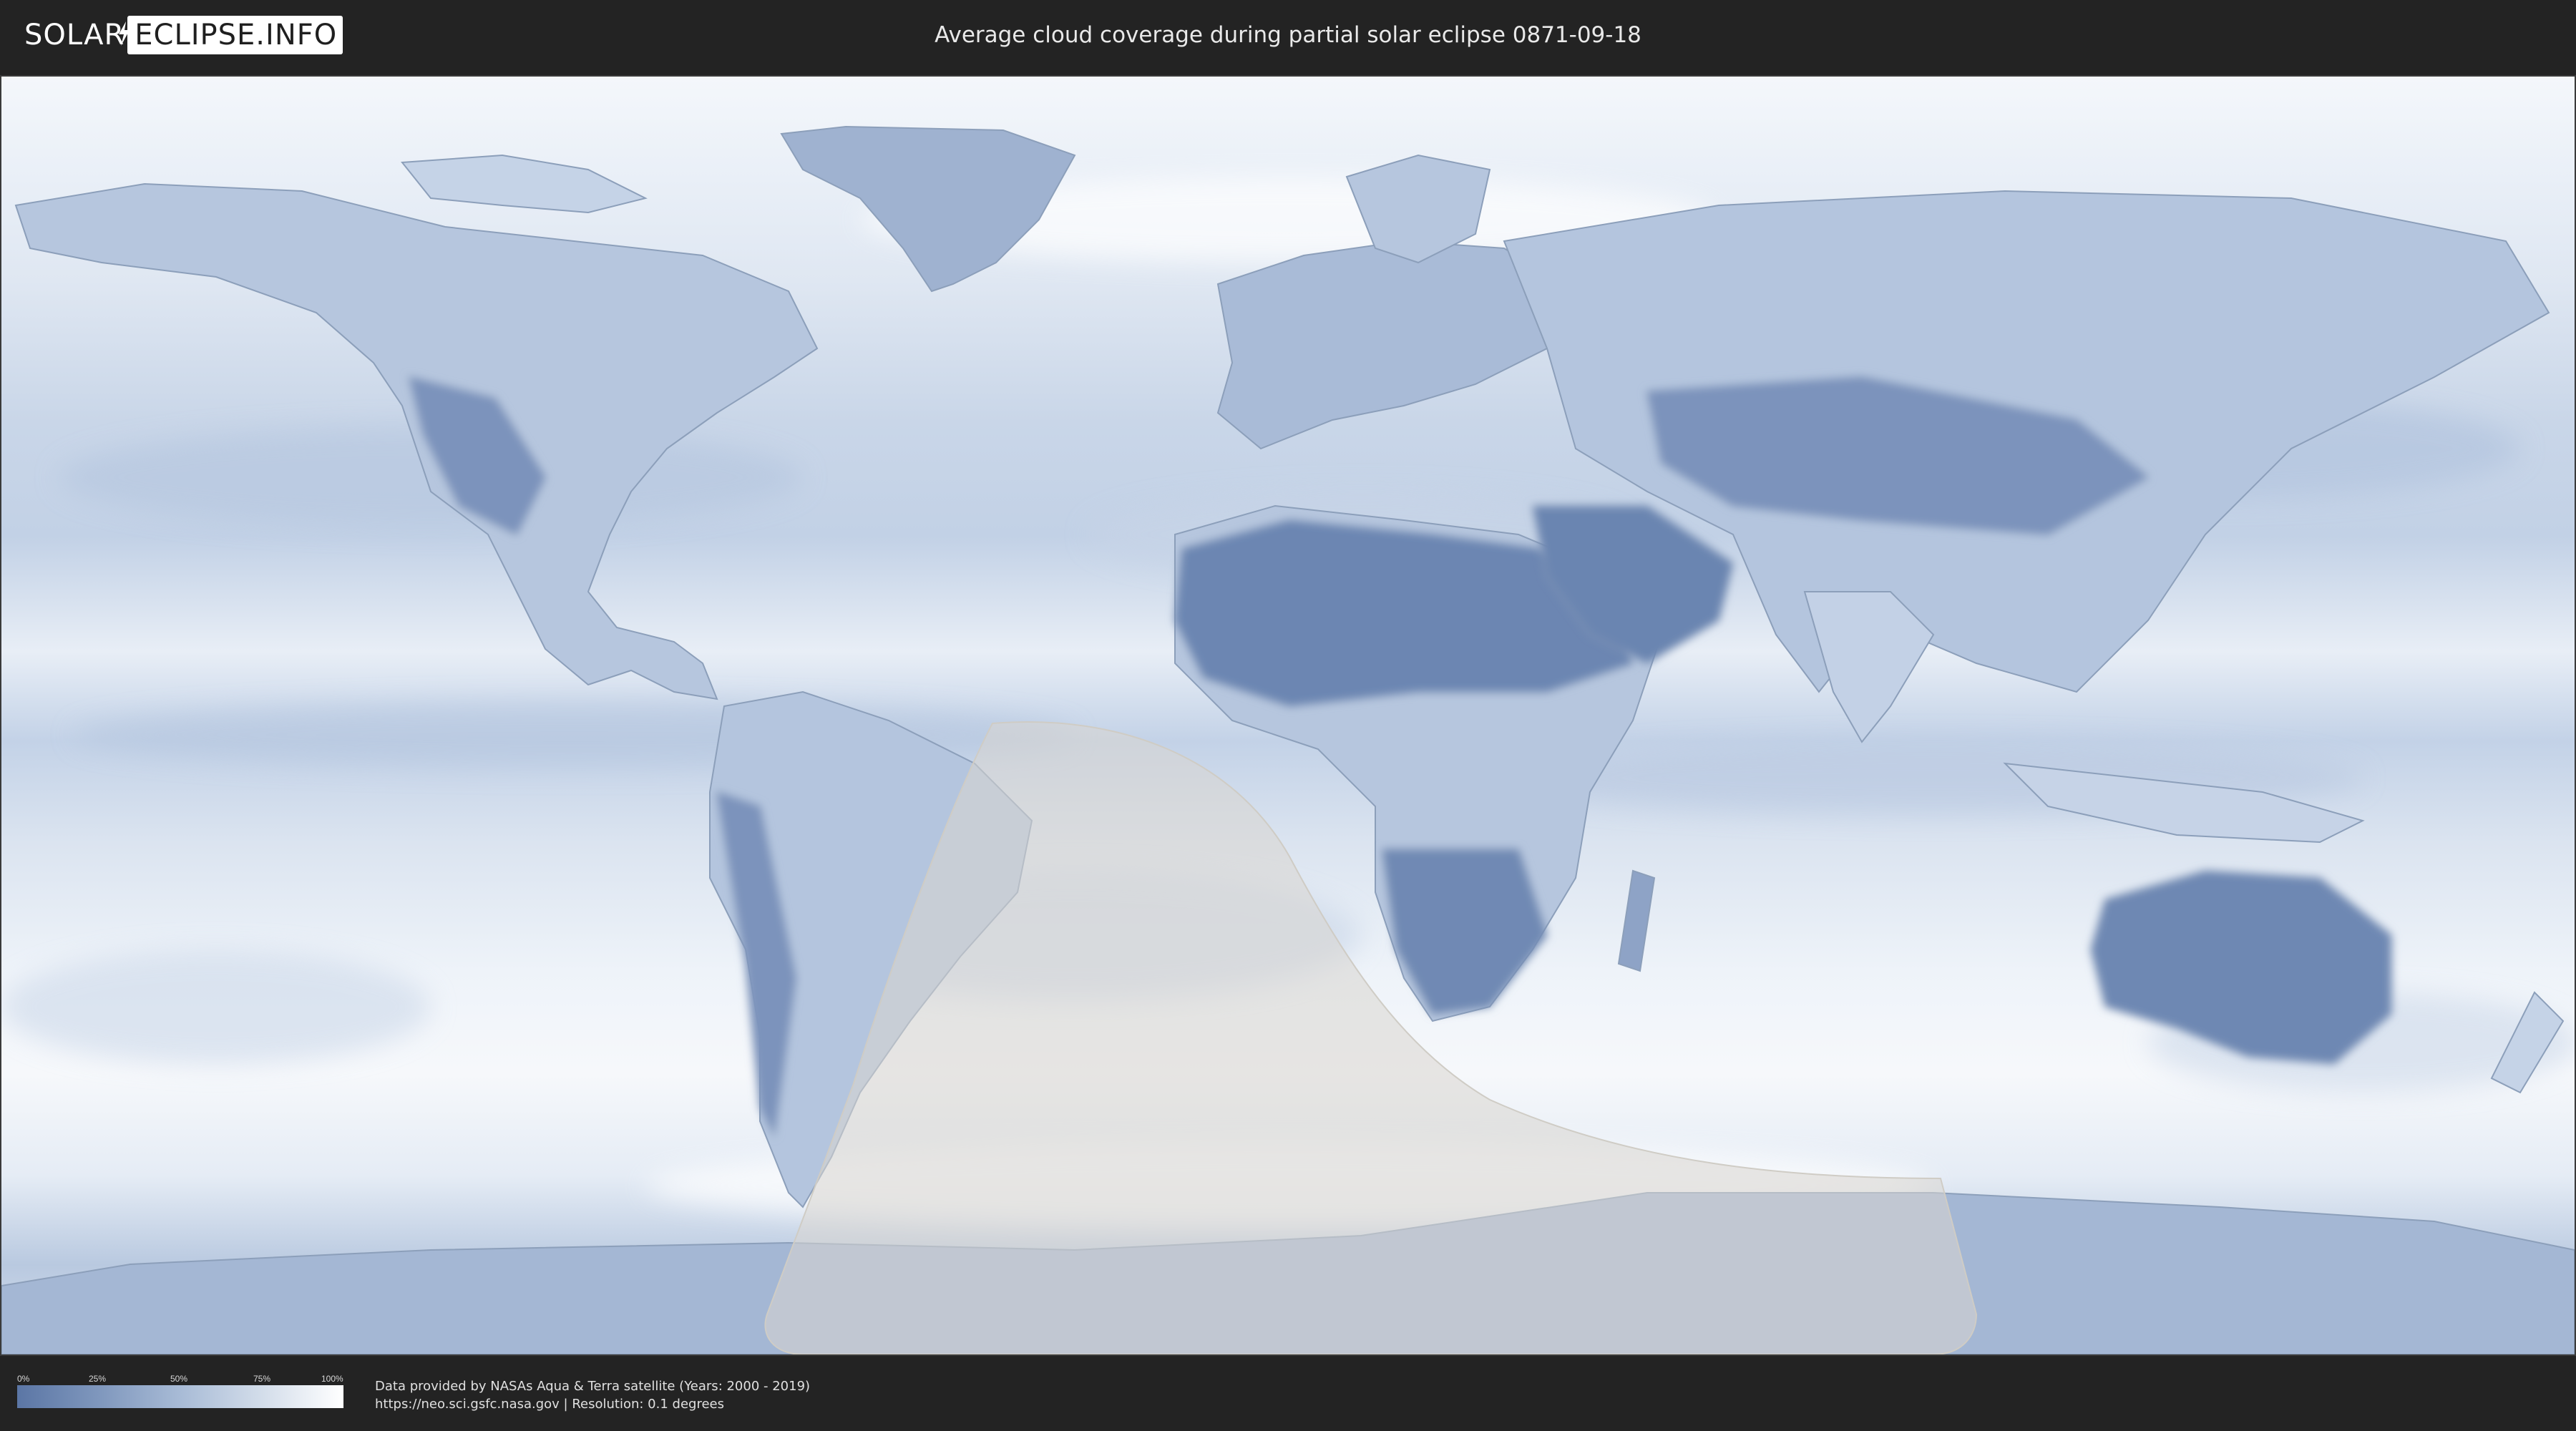  I want to click on legend-tick-50: 50%, so click(179, 1379).